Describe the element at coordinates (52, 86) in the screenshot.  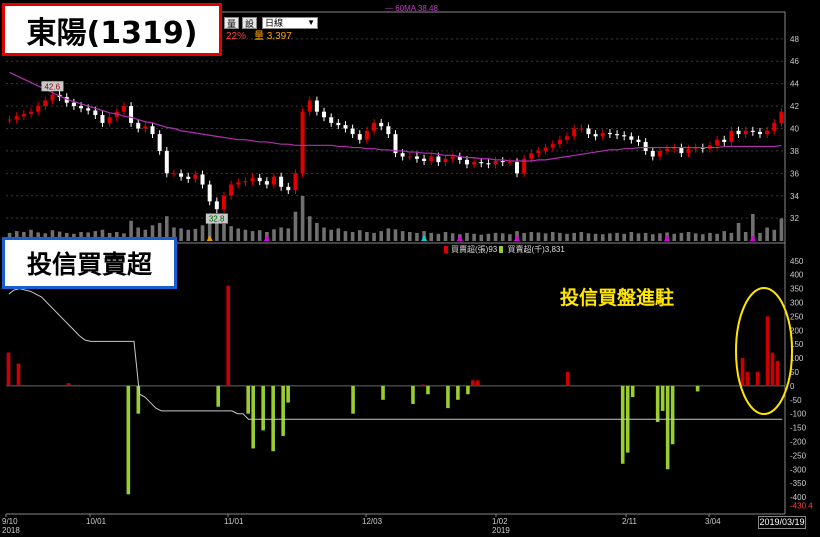
I see `high-annotation: 42.6` at that location.